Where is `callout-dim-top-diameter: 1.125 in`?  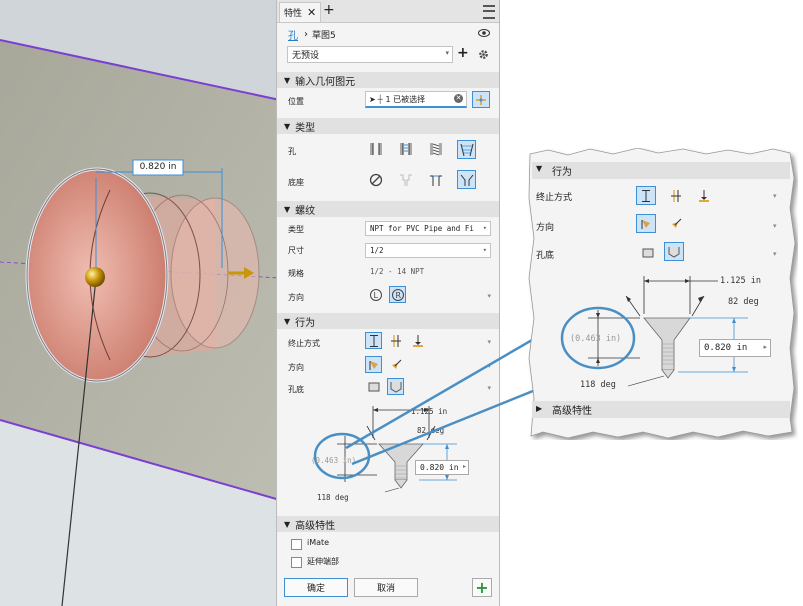
callout-dim-top-diameter: 1.125 in is located at coordinates (740, 281).